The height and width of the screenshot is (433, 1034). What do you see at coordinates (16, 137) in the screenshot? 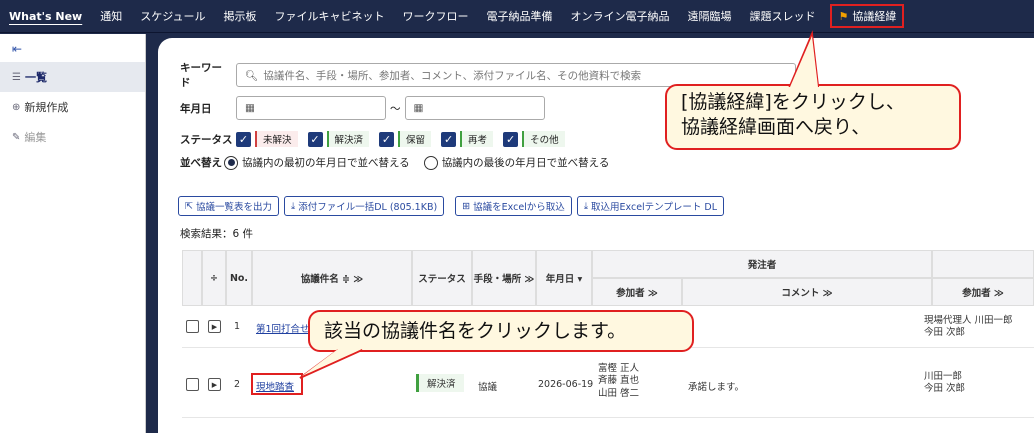
I see `pencil-icon: ✎` at bounding box center [16, 137].